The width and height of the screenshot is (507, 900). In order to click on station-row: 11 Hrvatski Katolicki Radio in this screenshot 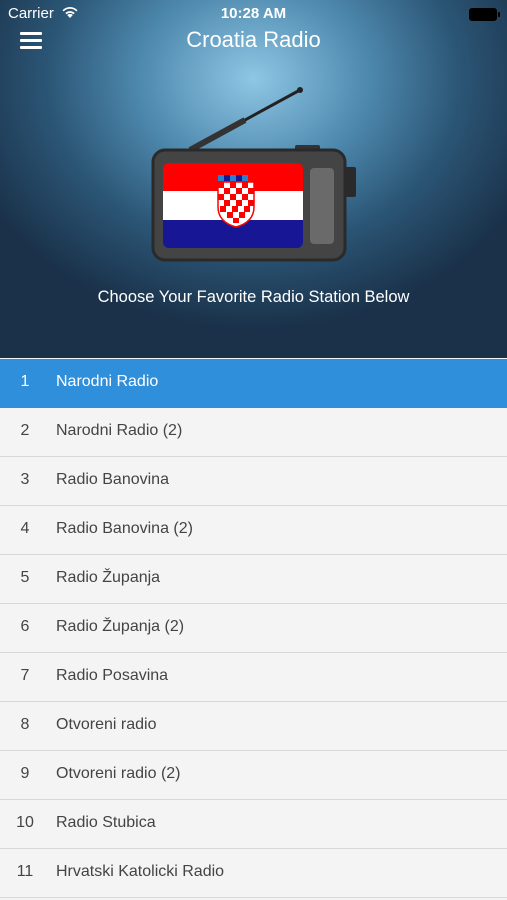, I will do `click(253, 873)`.